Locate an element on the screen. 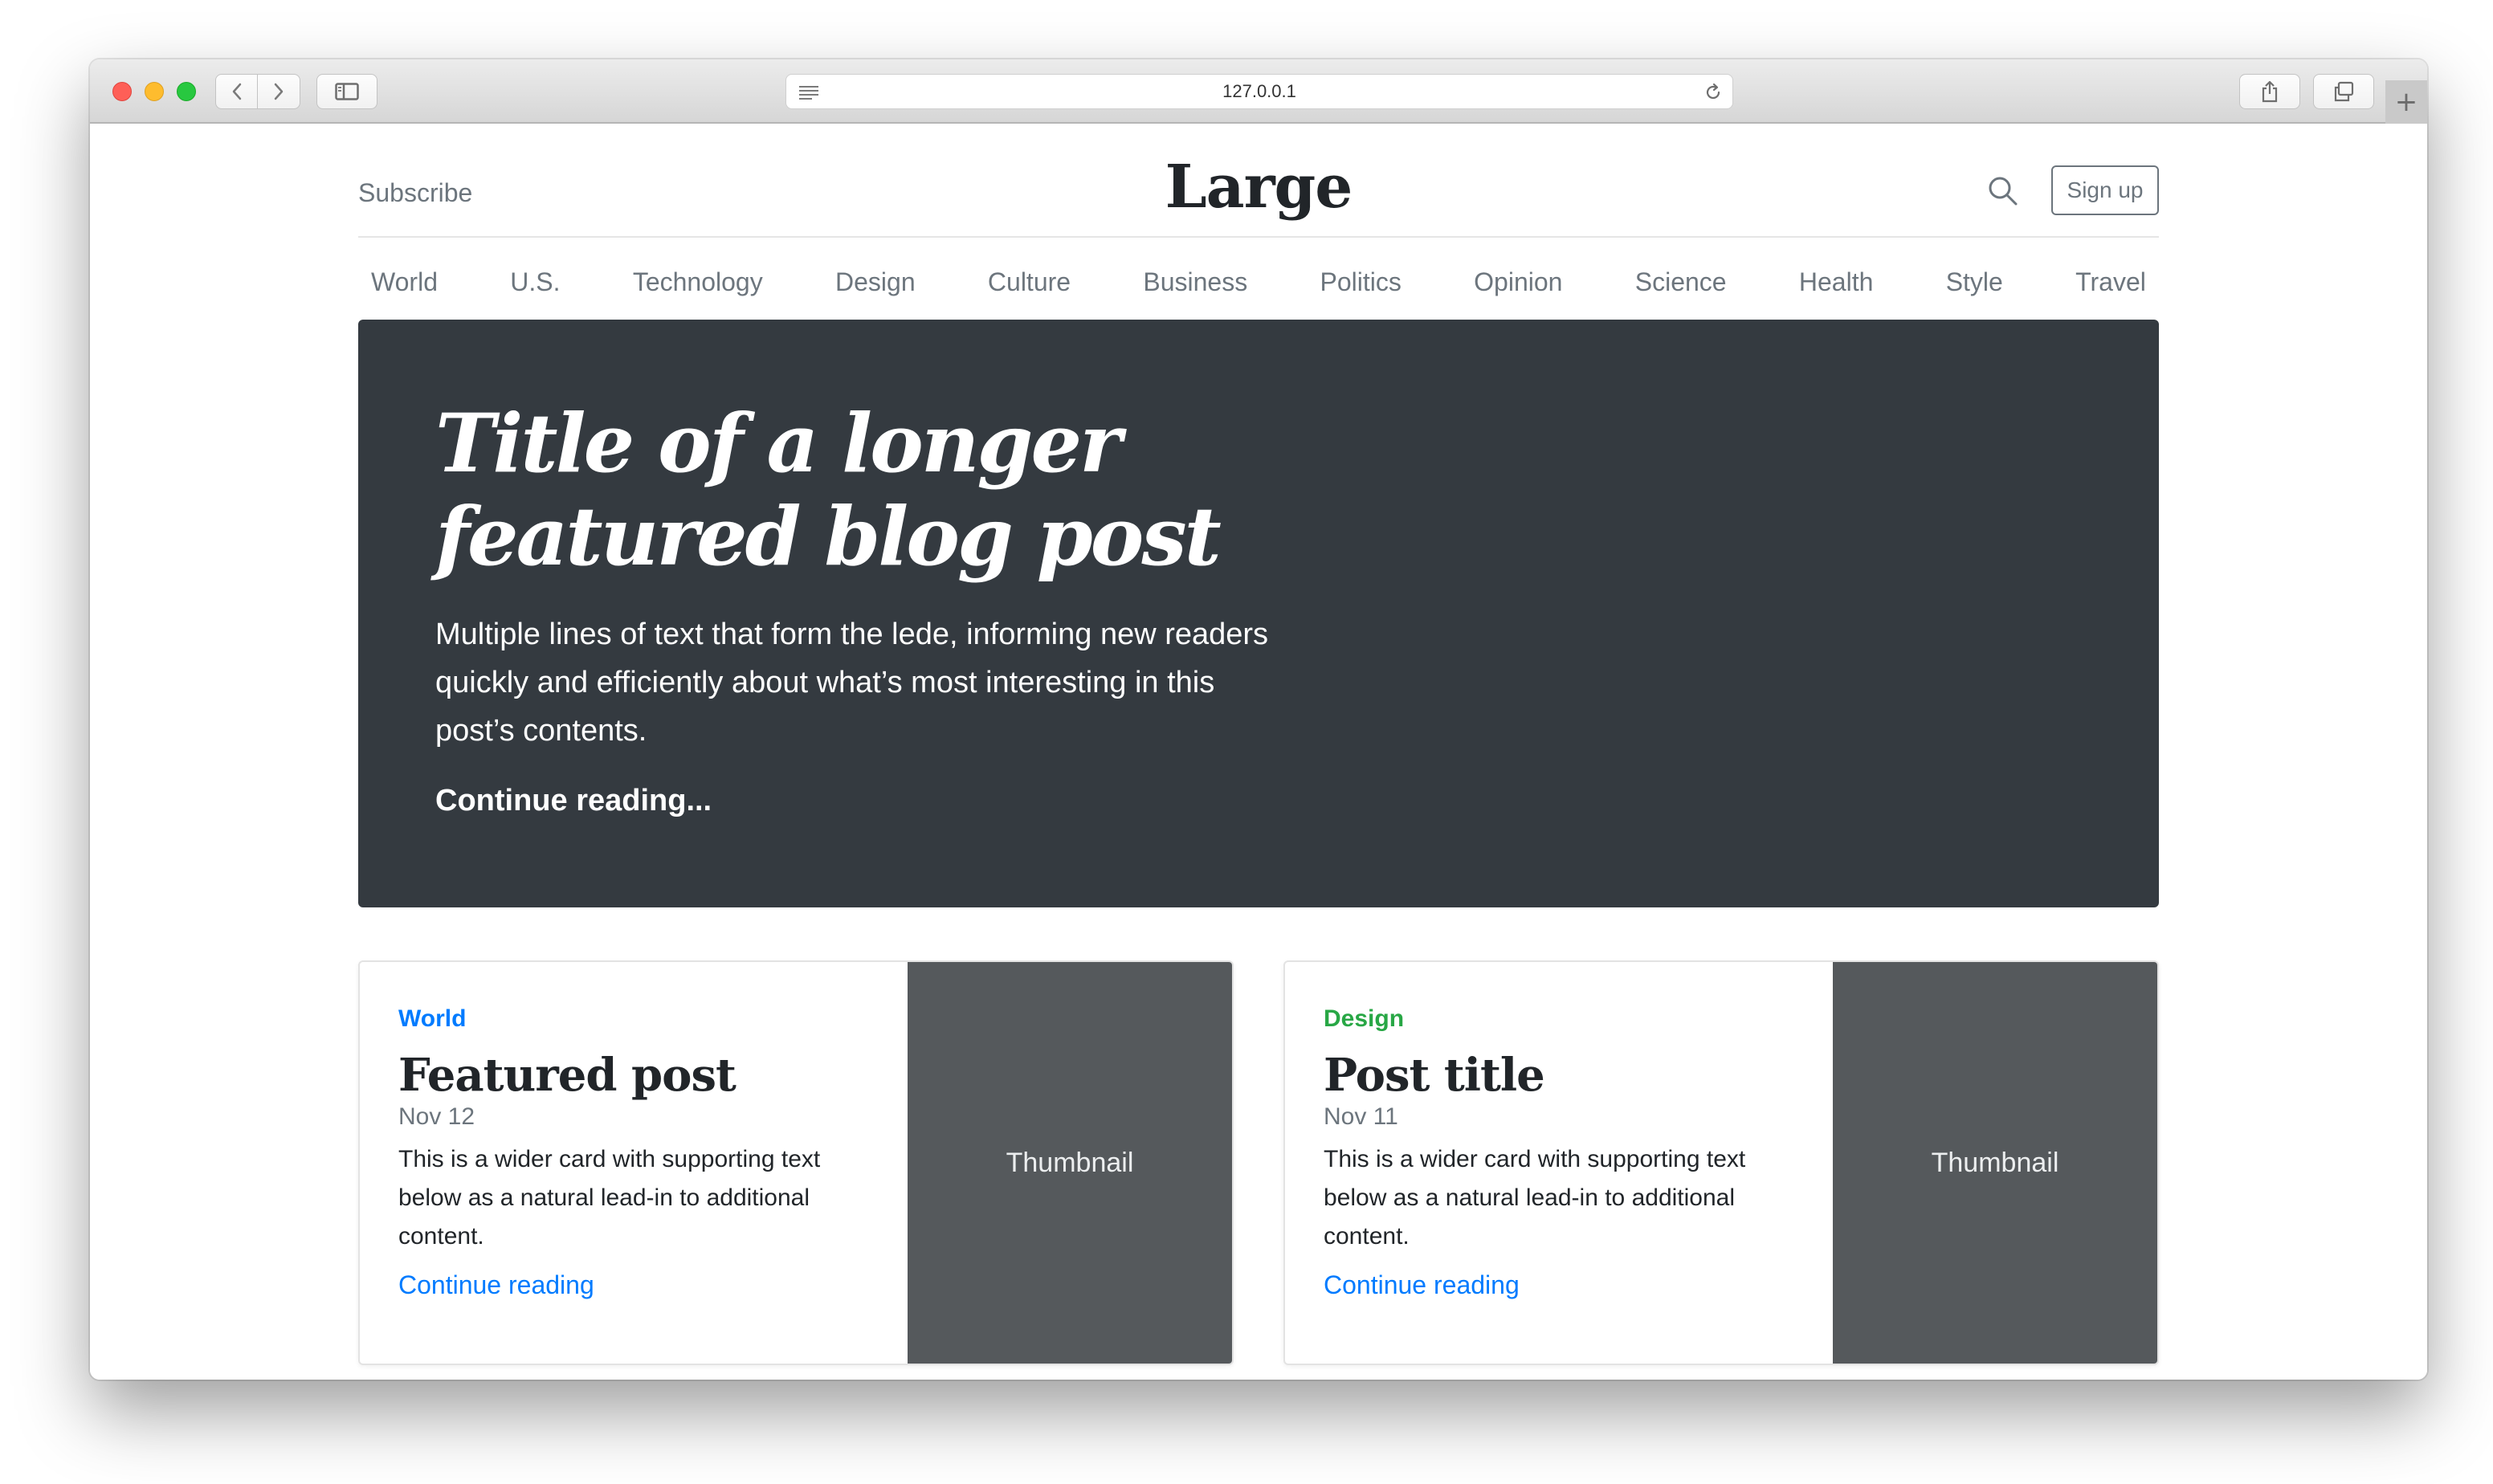  card-category: World is located at coordinates (433, 1018).